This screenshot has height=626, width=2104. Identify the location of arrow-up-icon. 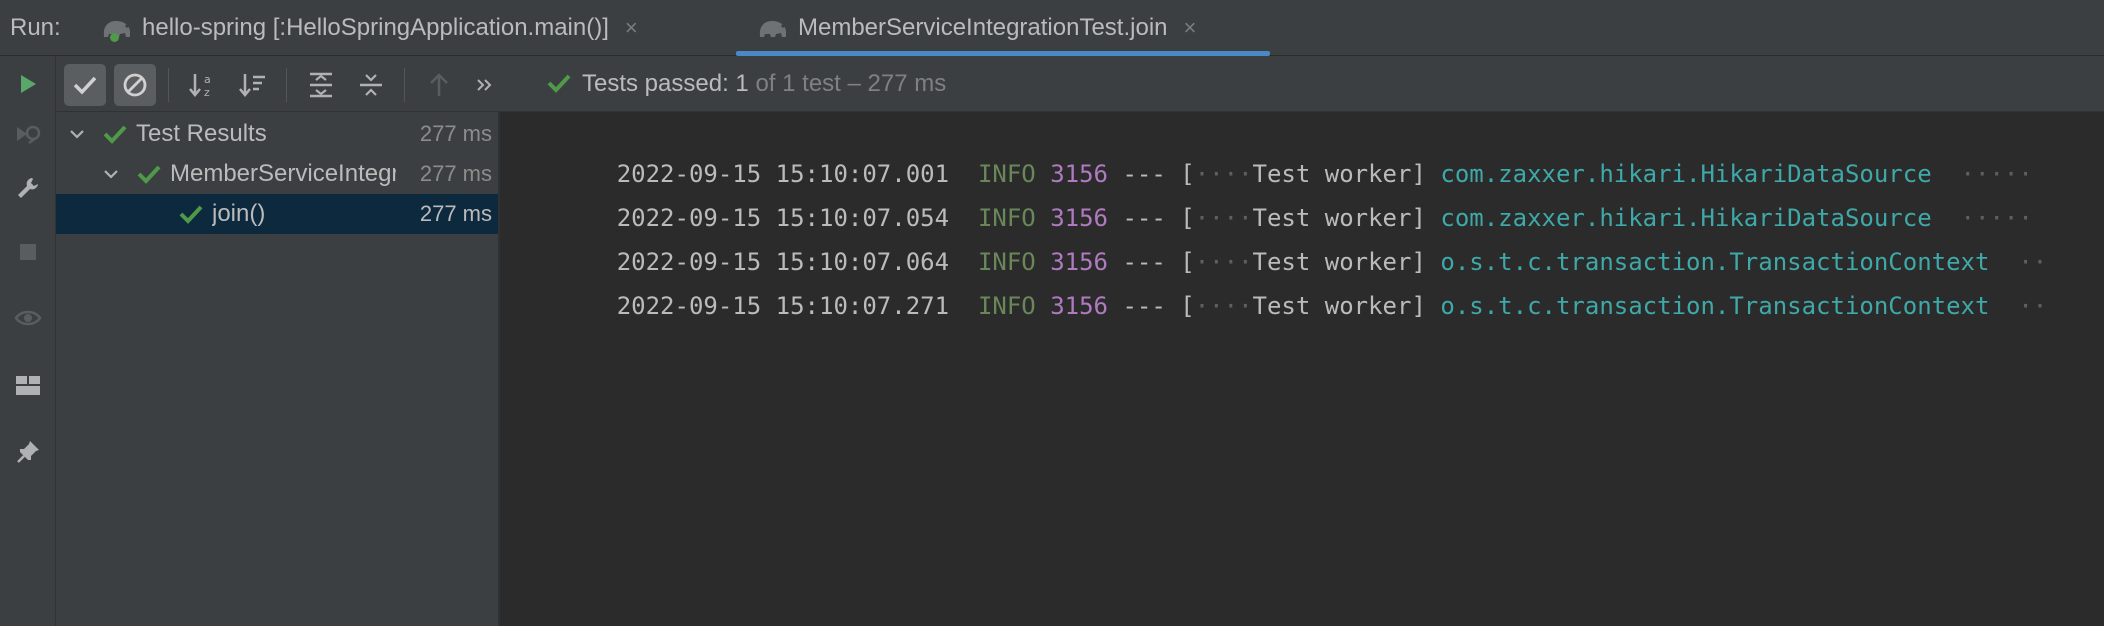
(439, 84).